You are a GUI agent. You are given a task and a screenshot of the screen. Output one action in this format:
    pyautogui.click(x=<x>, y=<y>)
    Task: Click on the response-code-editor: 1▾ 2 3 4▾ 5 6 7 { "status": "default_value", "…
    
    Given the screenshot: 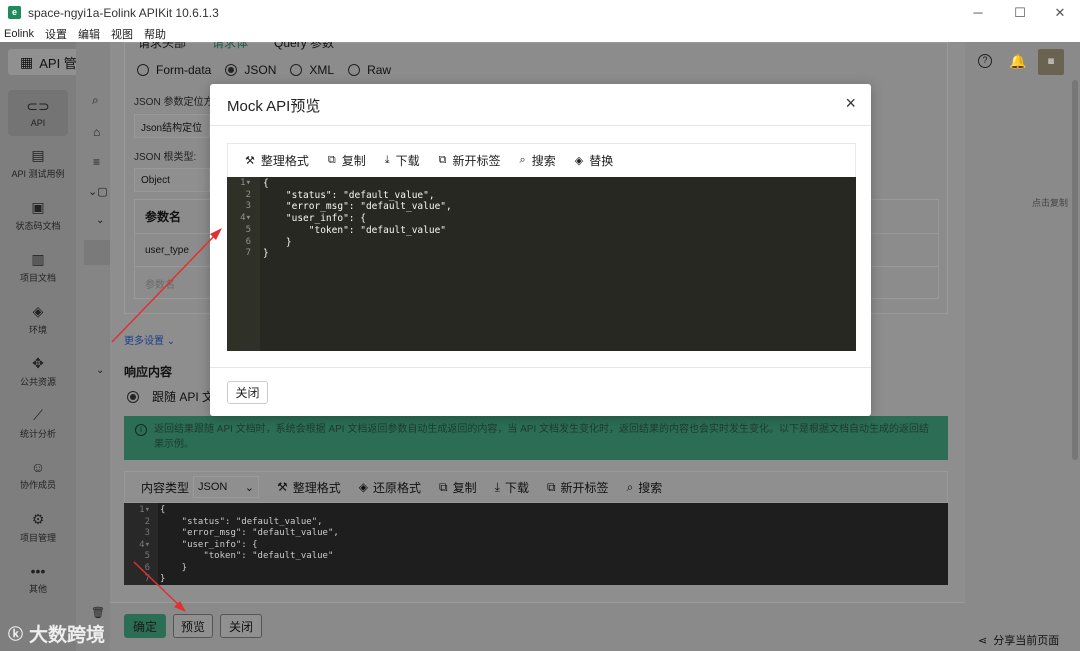 What is the action you would take?
    pyautogui.click(x=536, y=544)
    